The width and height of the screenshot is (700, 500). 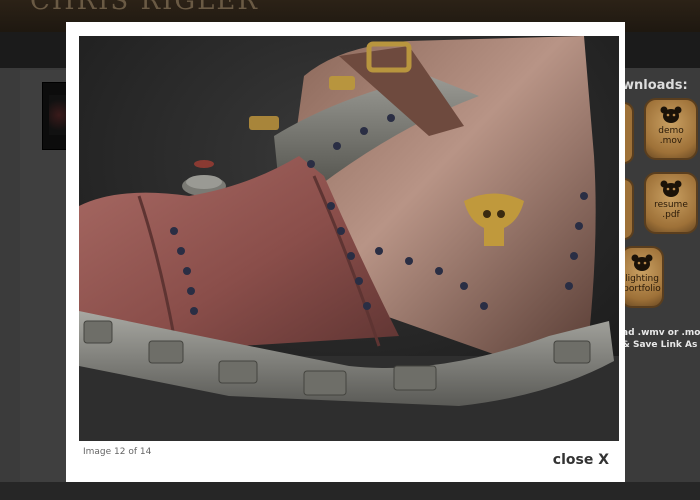 What do you see at coordinates (581, 460) in the screenshot?
I see `close-button: close X` at bounding box center [581, 460].